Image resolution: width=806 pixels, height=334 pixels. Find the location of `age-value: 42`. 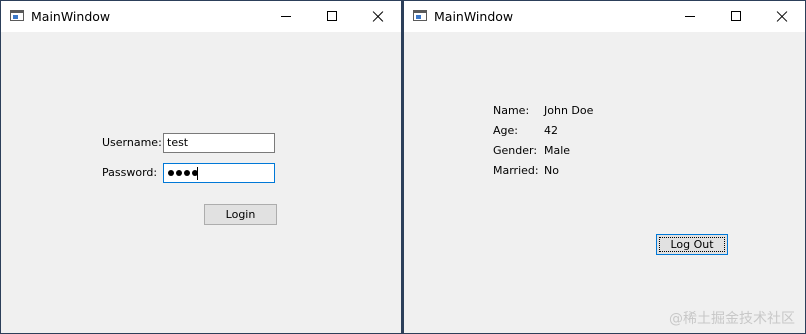

age-value: 42 is located at coordinates (551, 130).